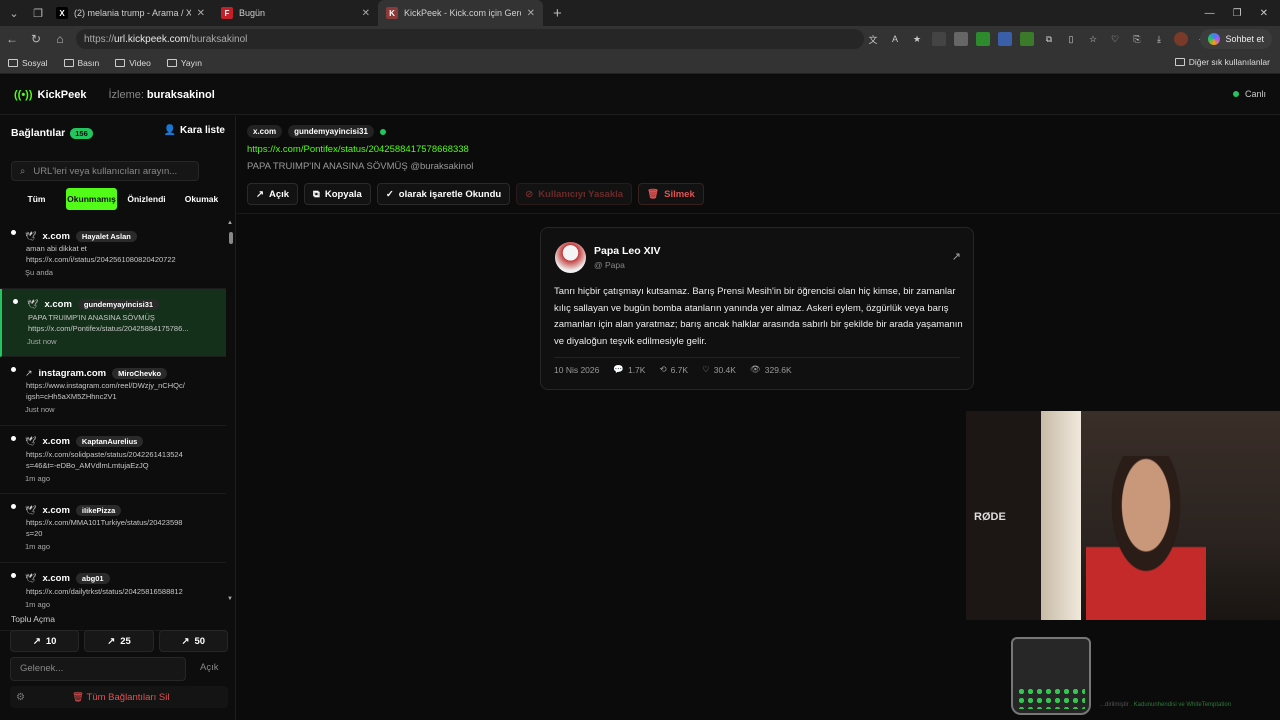 This screenshot has width=1280, height=720. Describe the element at coordinates (91, 199) in the screenshot. I see `filter-unread: Okunmamış` at that location.